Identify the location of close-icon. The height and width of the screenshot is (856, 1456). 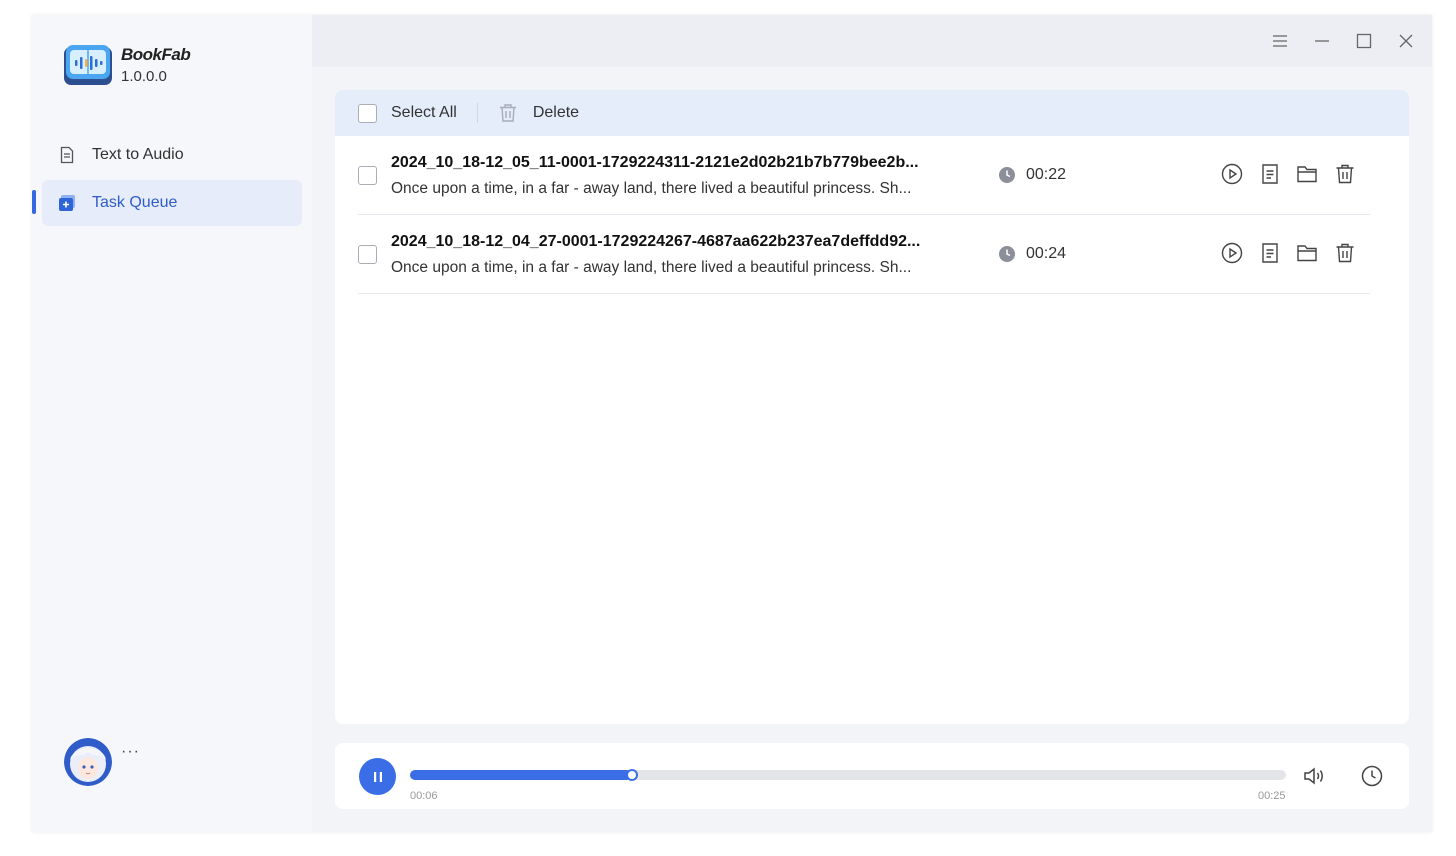
(1406, 41).